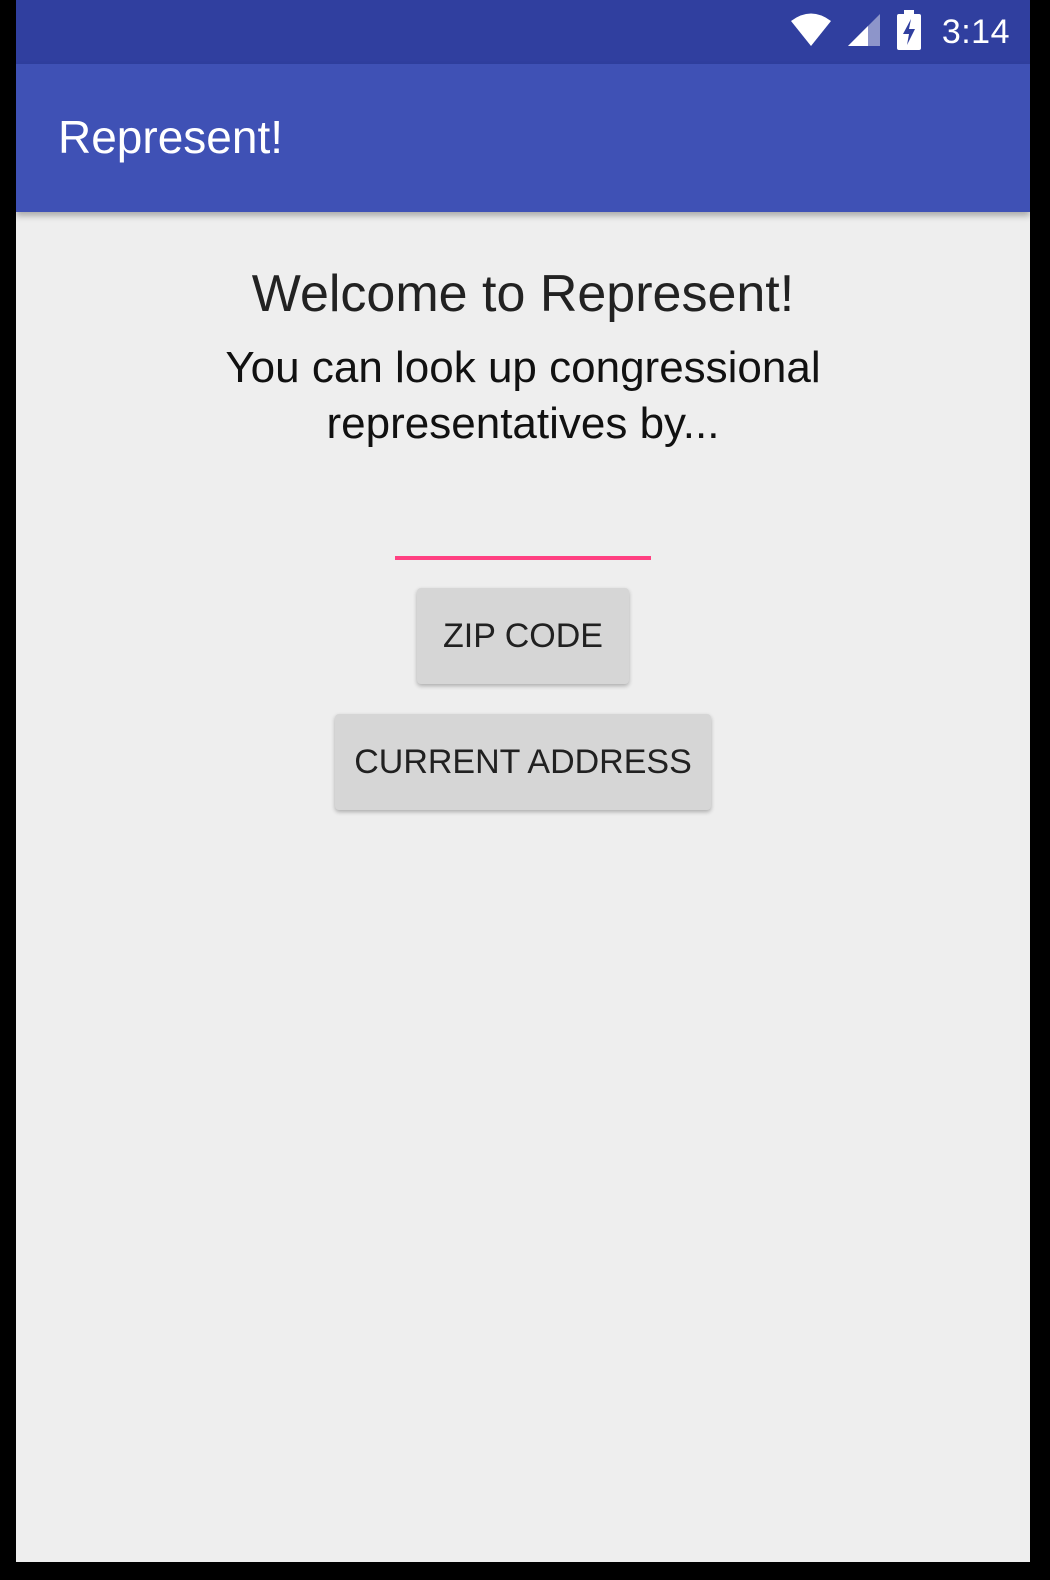  I want to click on status-bar: 3:14, so click(523, 32).